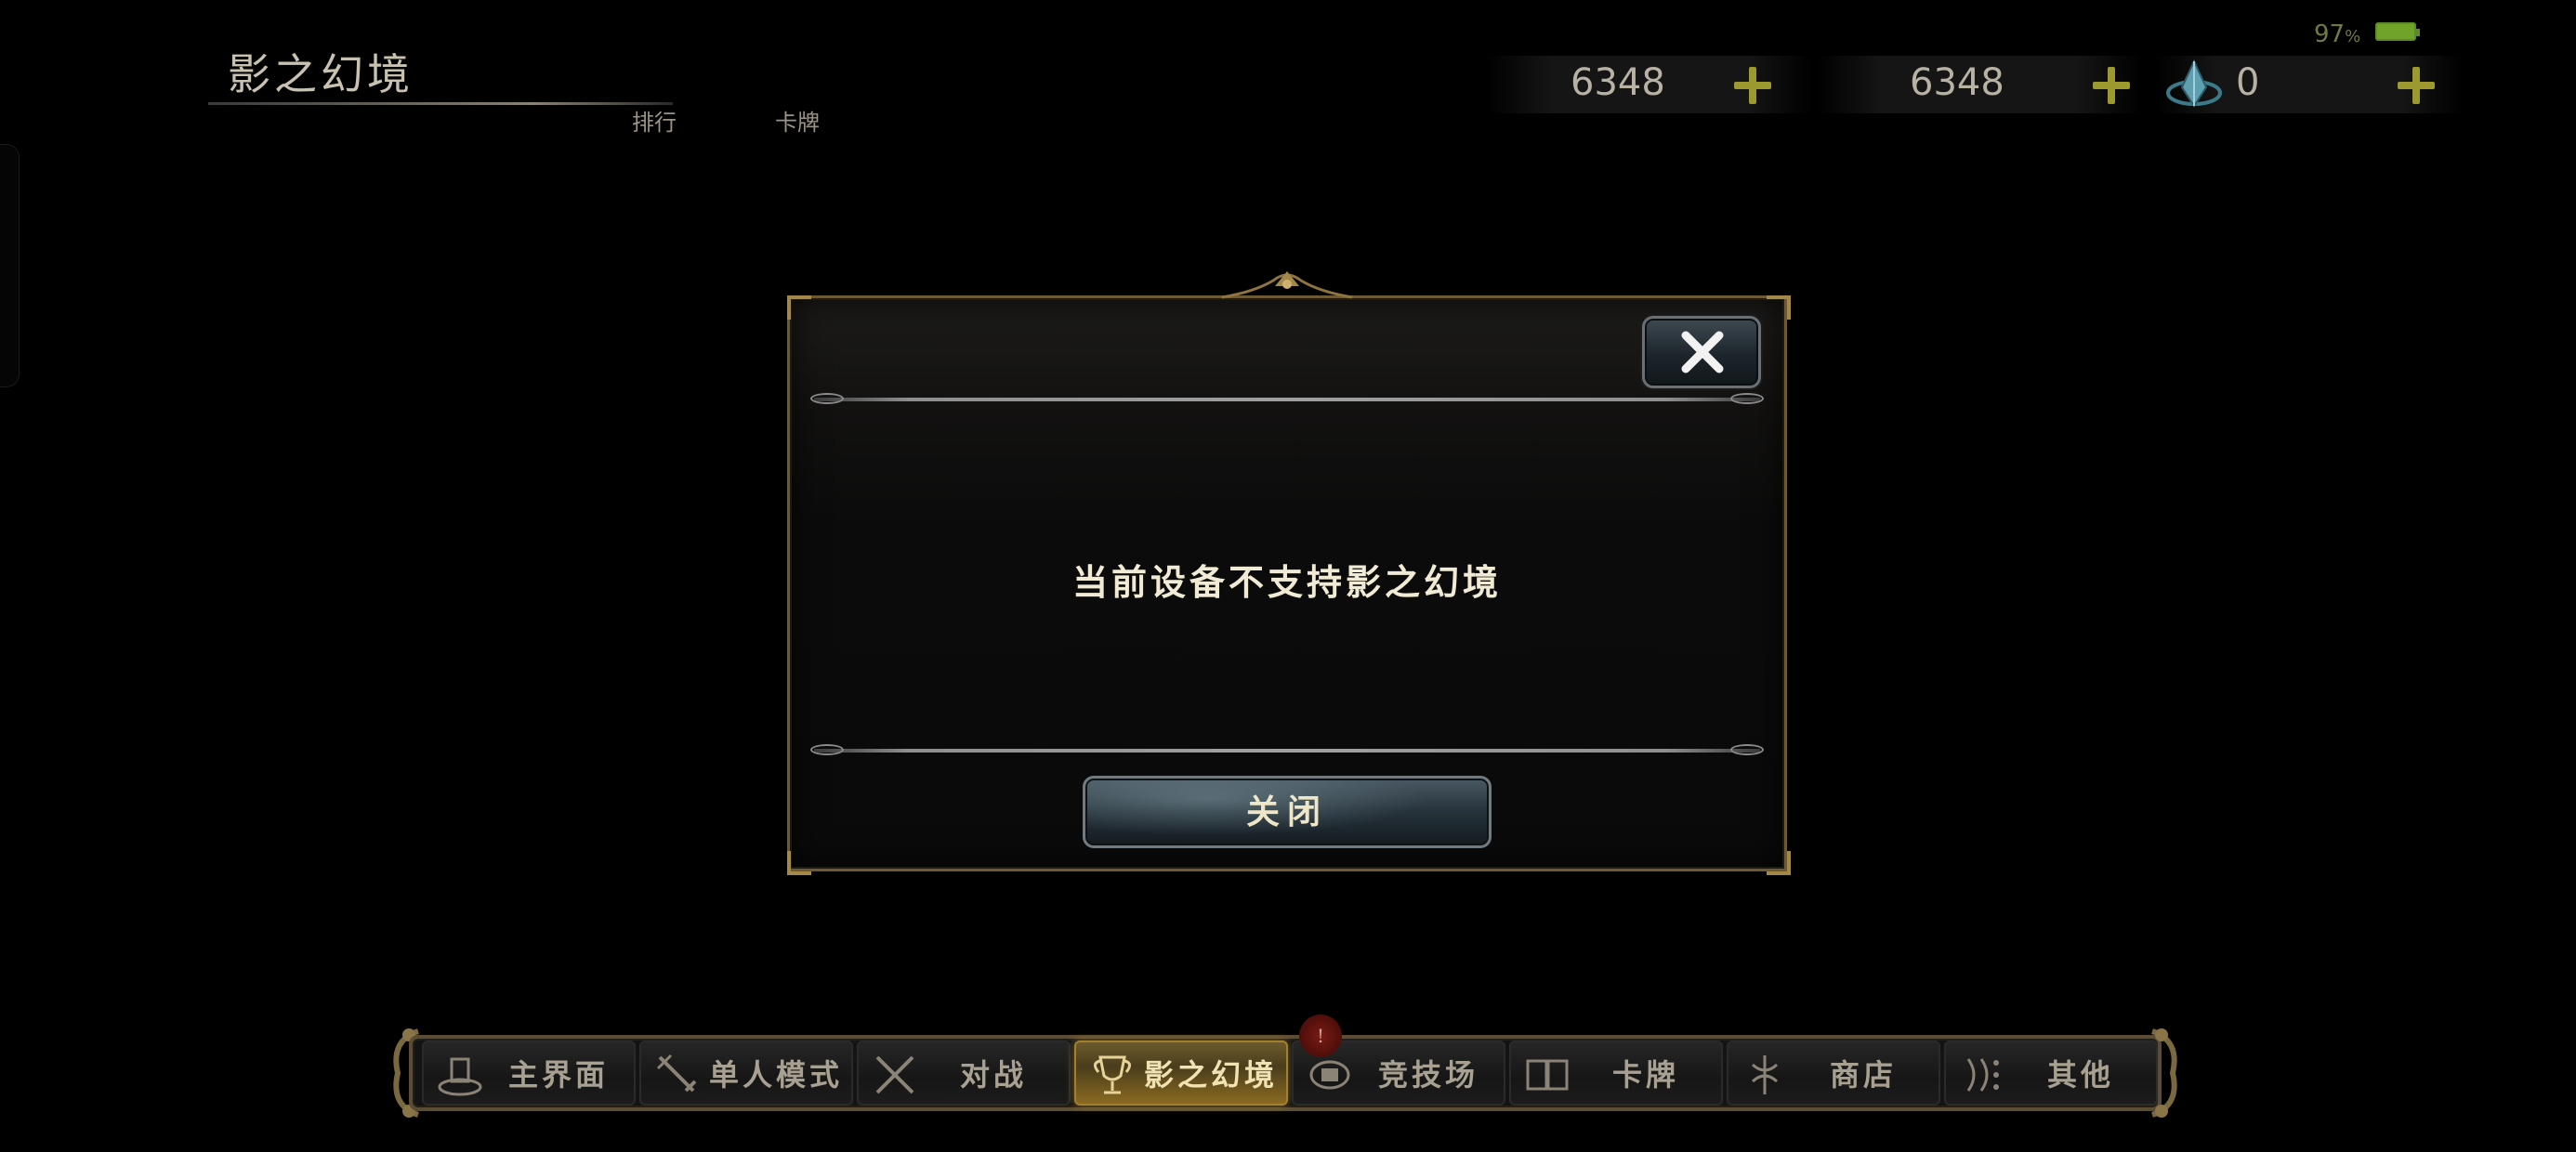 Image resolution: width=2576 pixels, height=1152 pixels. I want to click on nav-item-battle: 对战, so click(964, 1073).